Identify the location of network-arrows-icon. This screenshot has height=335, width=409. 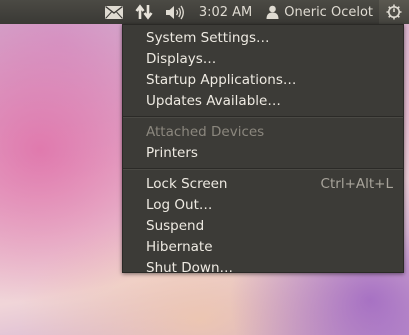
(144, 12).